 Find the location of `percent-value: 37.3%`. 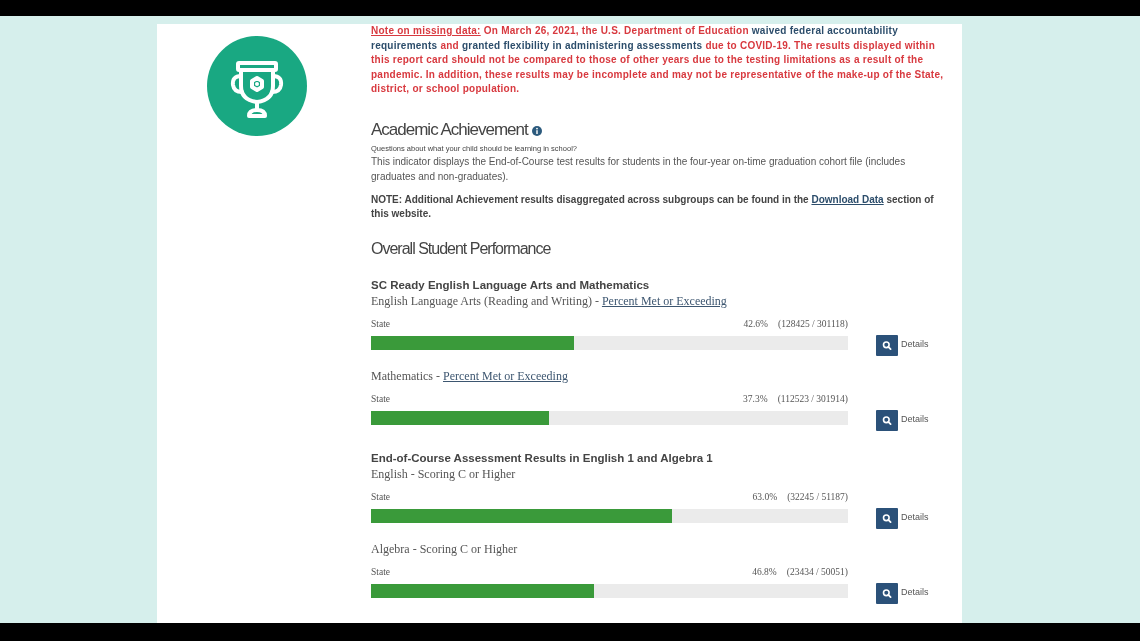

percent-value: 37.3% is located at coordinates (755, 398).